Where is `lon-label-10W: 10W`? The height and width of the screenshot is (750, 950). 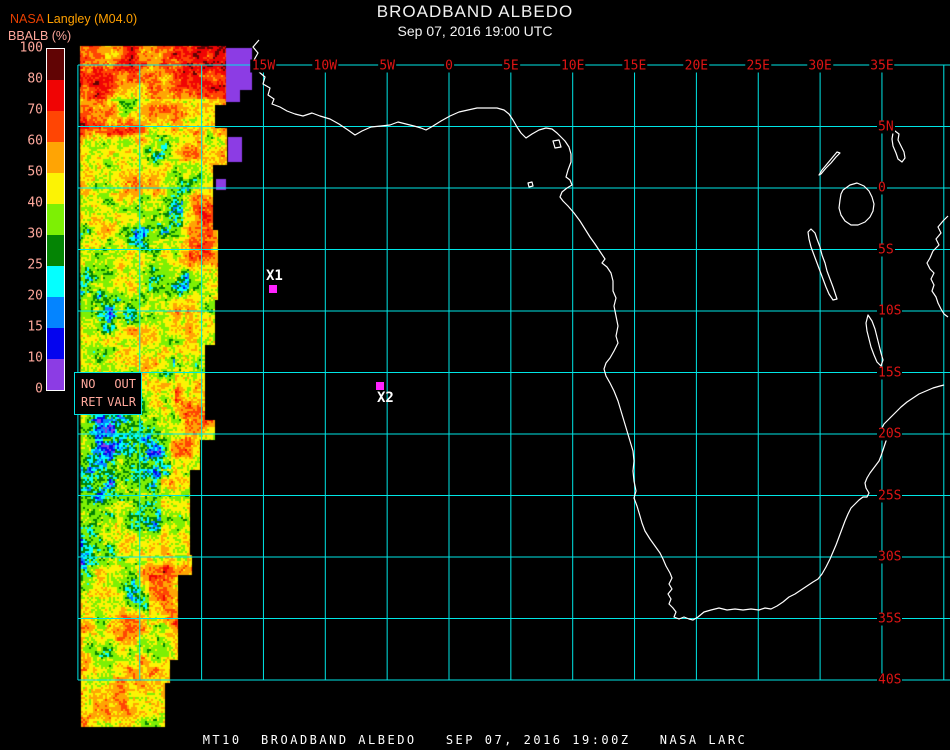
lon-label-10W: 10W is located at coordinates (325, 66).